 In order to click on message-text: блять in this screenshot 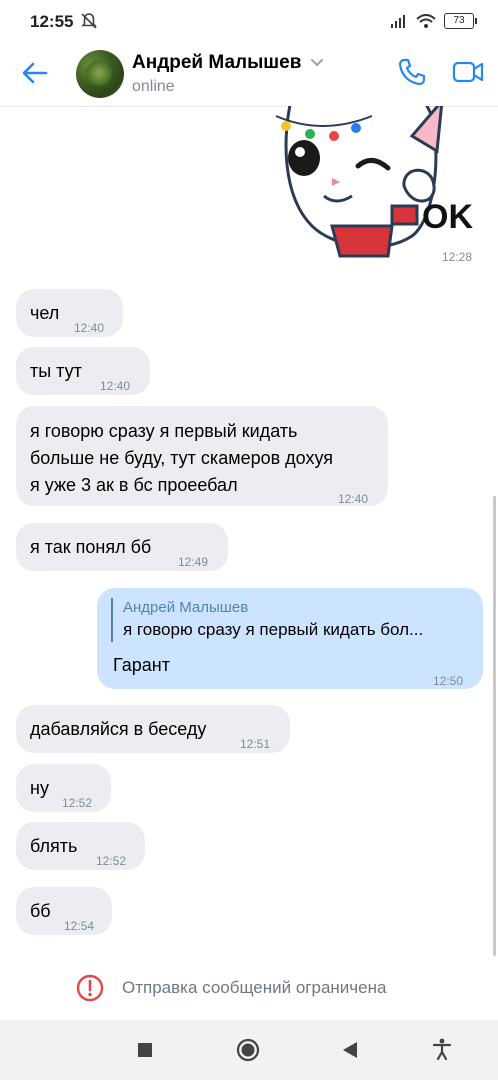, I will do `click(54, 846)`.